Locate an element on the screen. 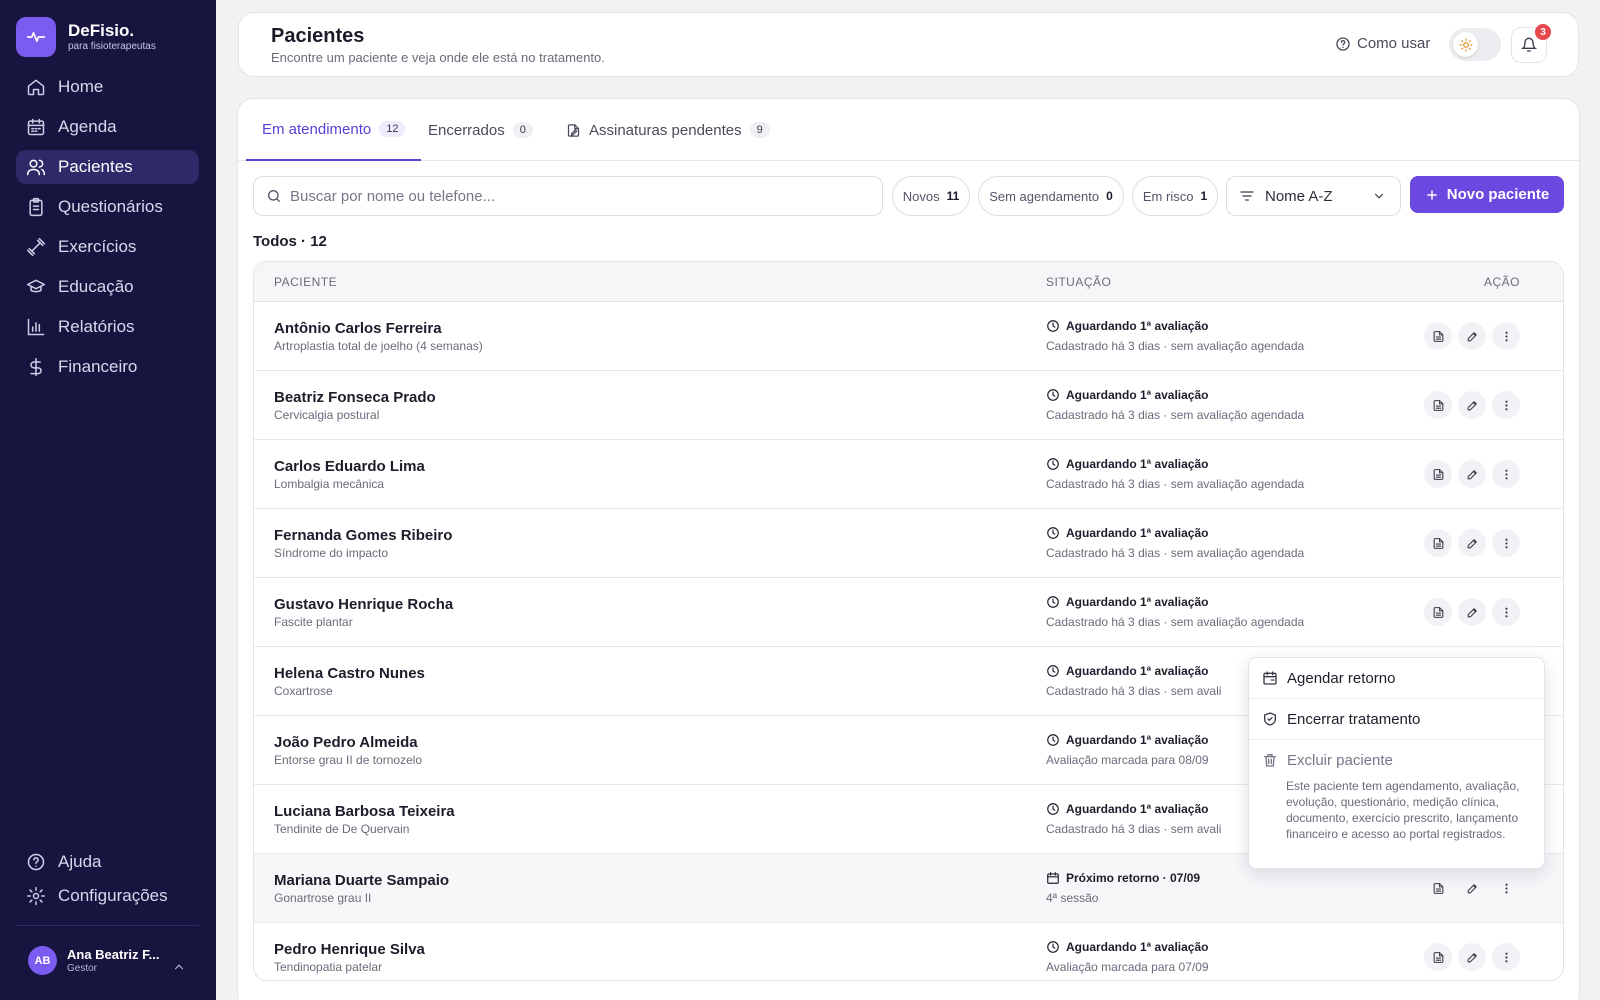  patient-diagnosis: Síndrome do impacto is located at coordinates (331, 553).